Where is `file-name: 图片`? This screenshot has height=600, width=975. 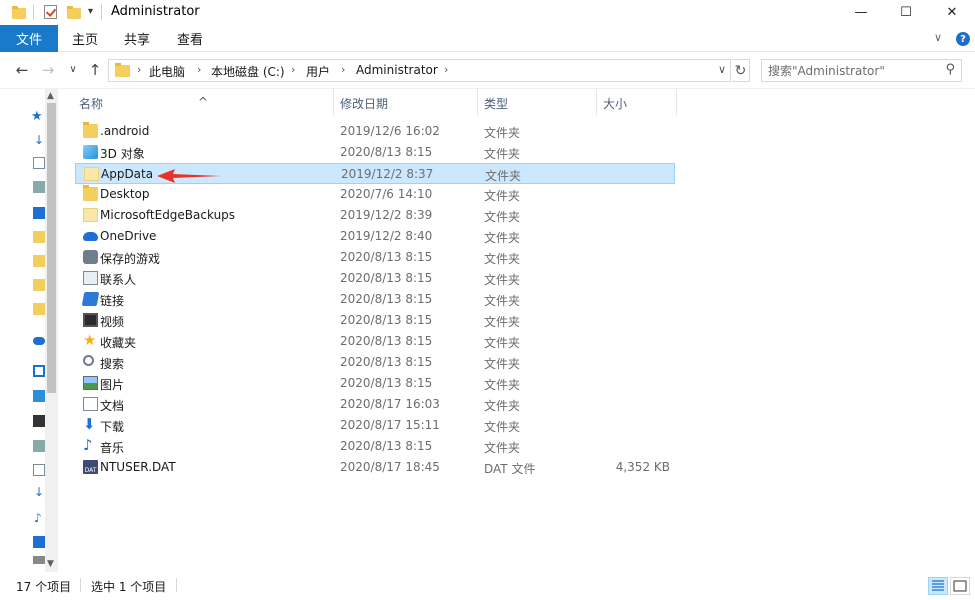
file-name: 图片 is located at coordinates (112, 385).